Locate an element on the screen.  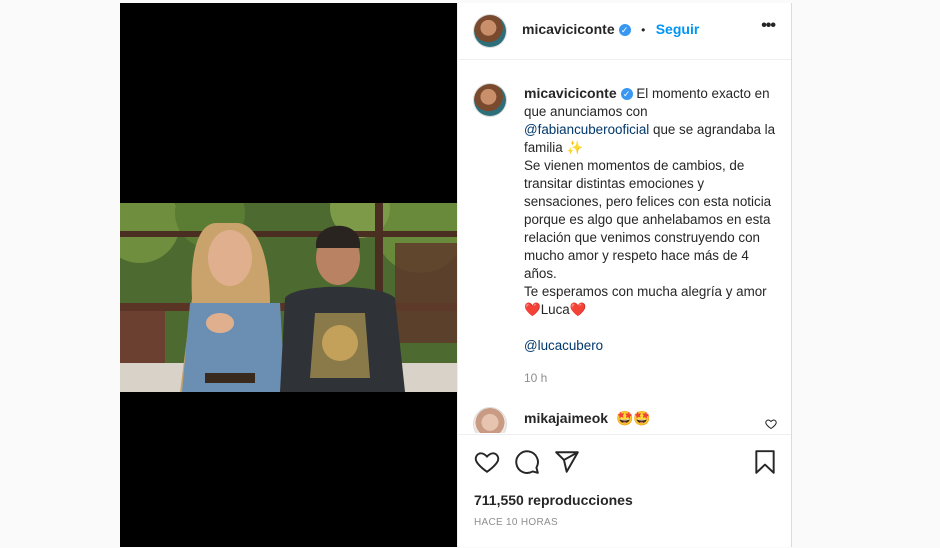
video-still is located at coordinates (288, 297).